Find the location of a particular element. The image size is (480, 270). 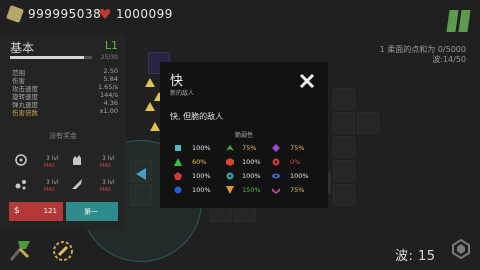

lives-amount: 1000099 is located at coordinates (144, 14).